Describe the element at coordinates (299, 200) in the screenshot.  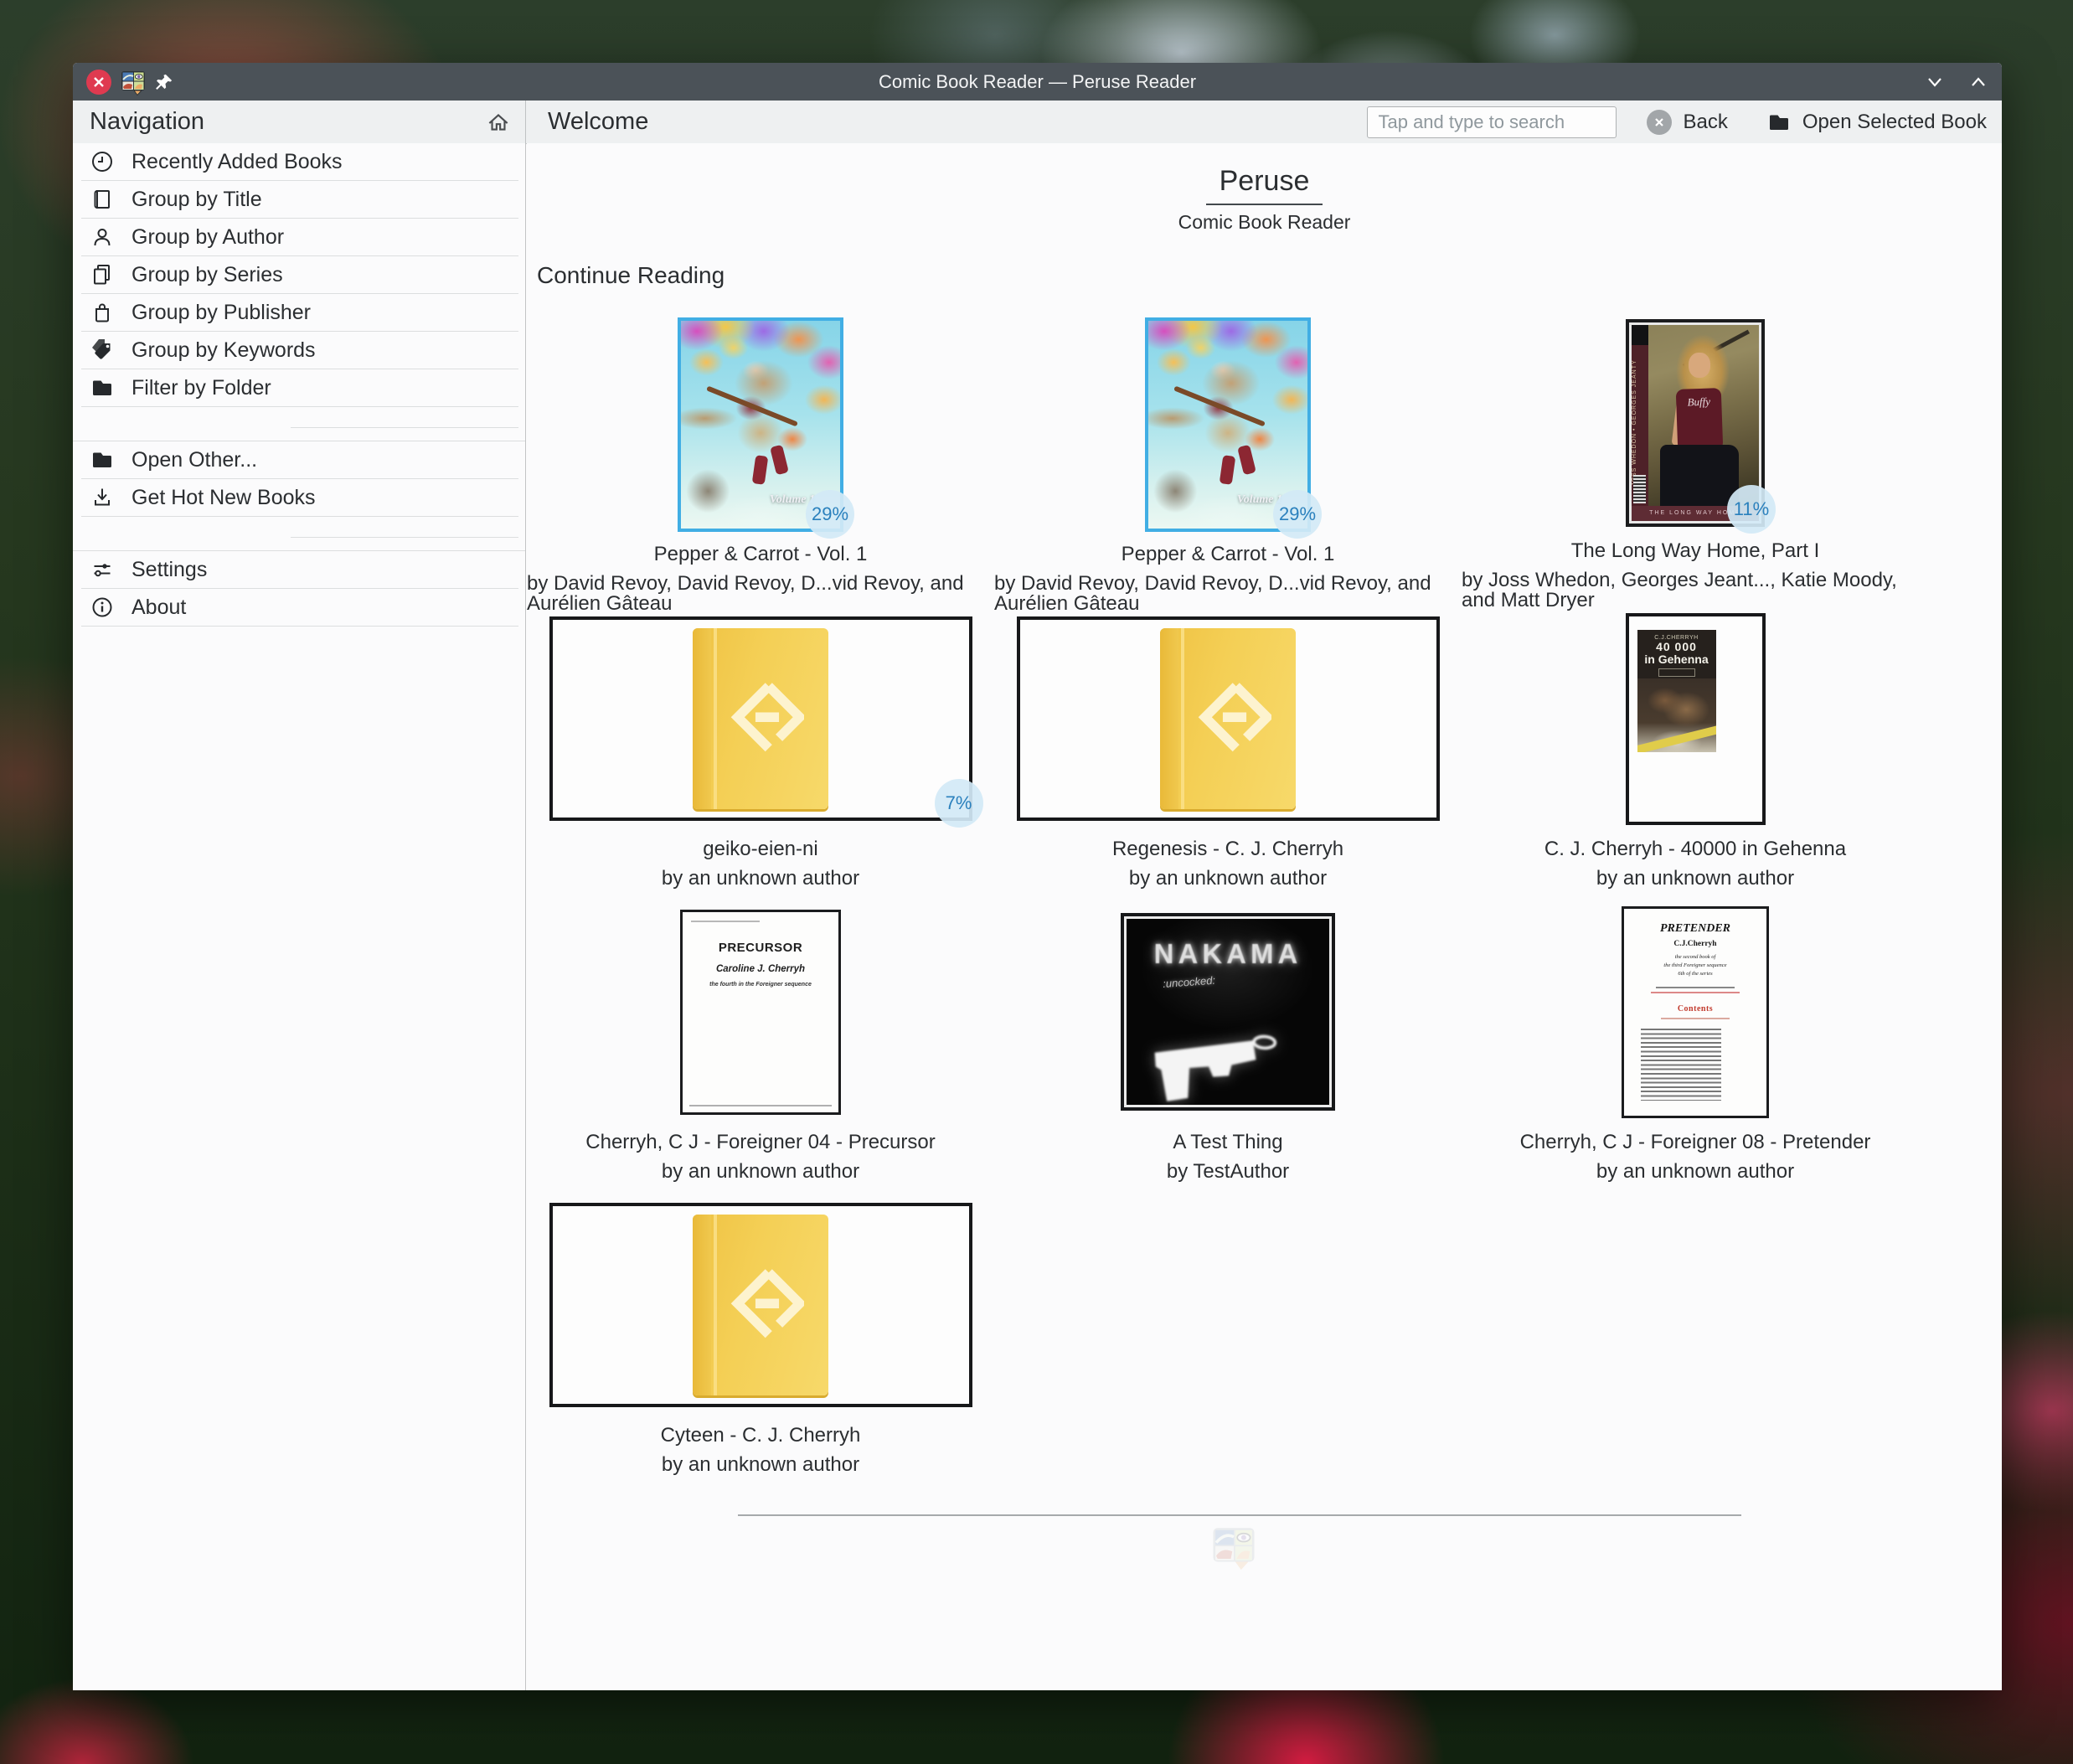
I see `sidebar-item-group-by-title: Group by Title` at that location.